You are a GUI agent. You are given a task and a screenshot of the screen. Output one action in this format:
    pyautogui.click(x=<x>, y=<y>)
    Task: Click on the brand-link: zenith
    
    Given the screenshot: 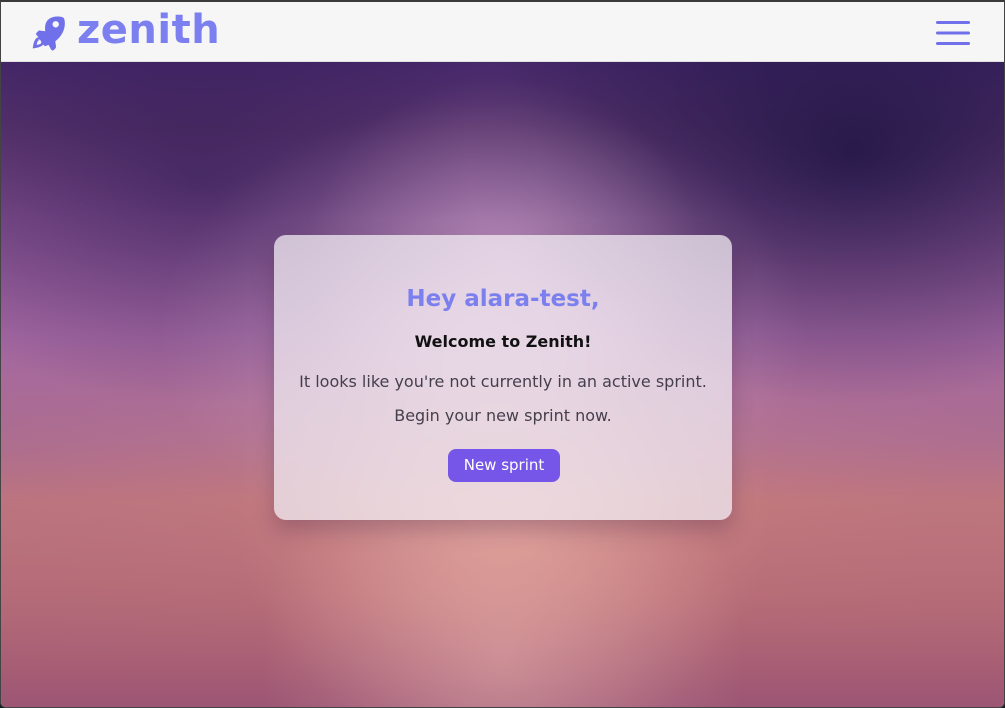 What is the action you would take?
    pyautogui.click(x=124, y=32)
    